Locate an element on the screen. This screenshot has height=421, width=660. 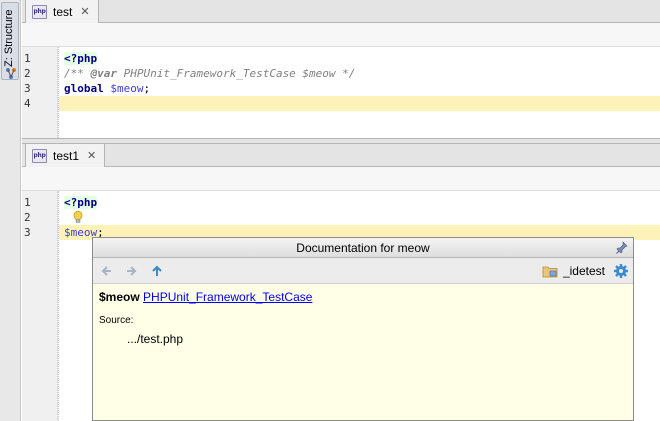
tab-test: php test ✕ is located at coordinates (62, 11).